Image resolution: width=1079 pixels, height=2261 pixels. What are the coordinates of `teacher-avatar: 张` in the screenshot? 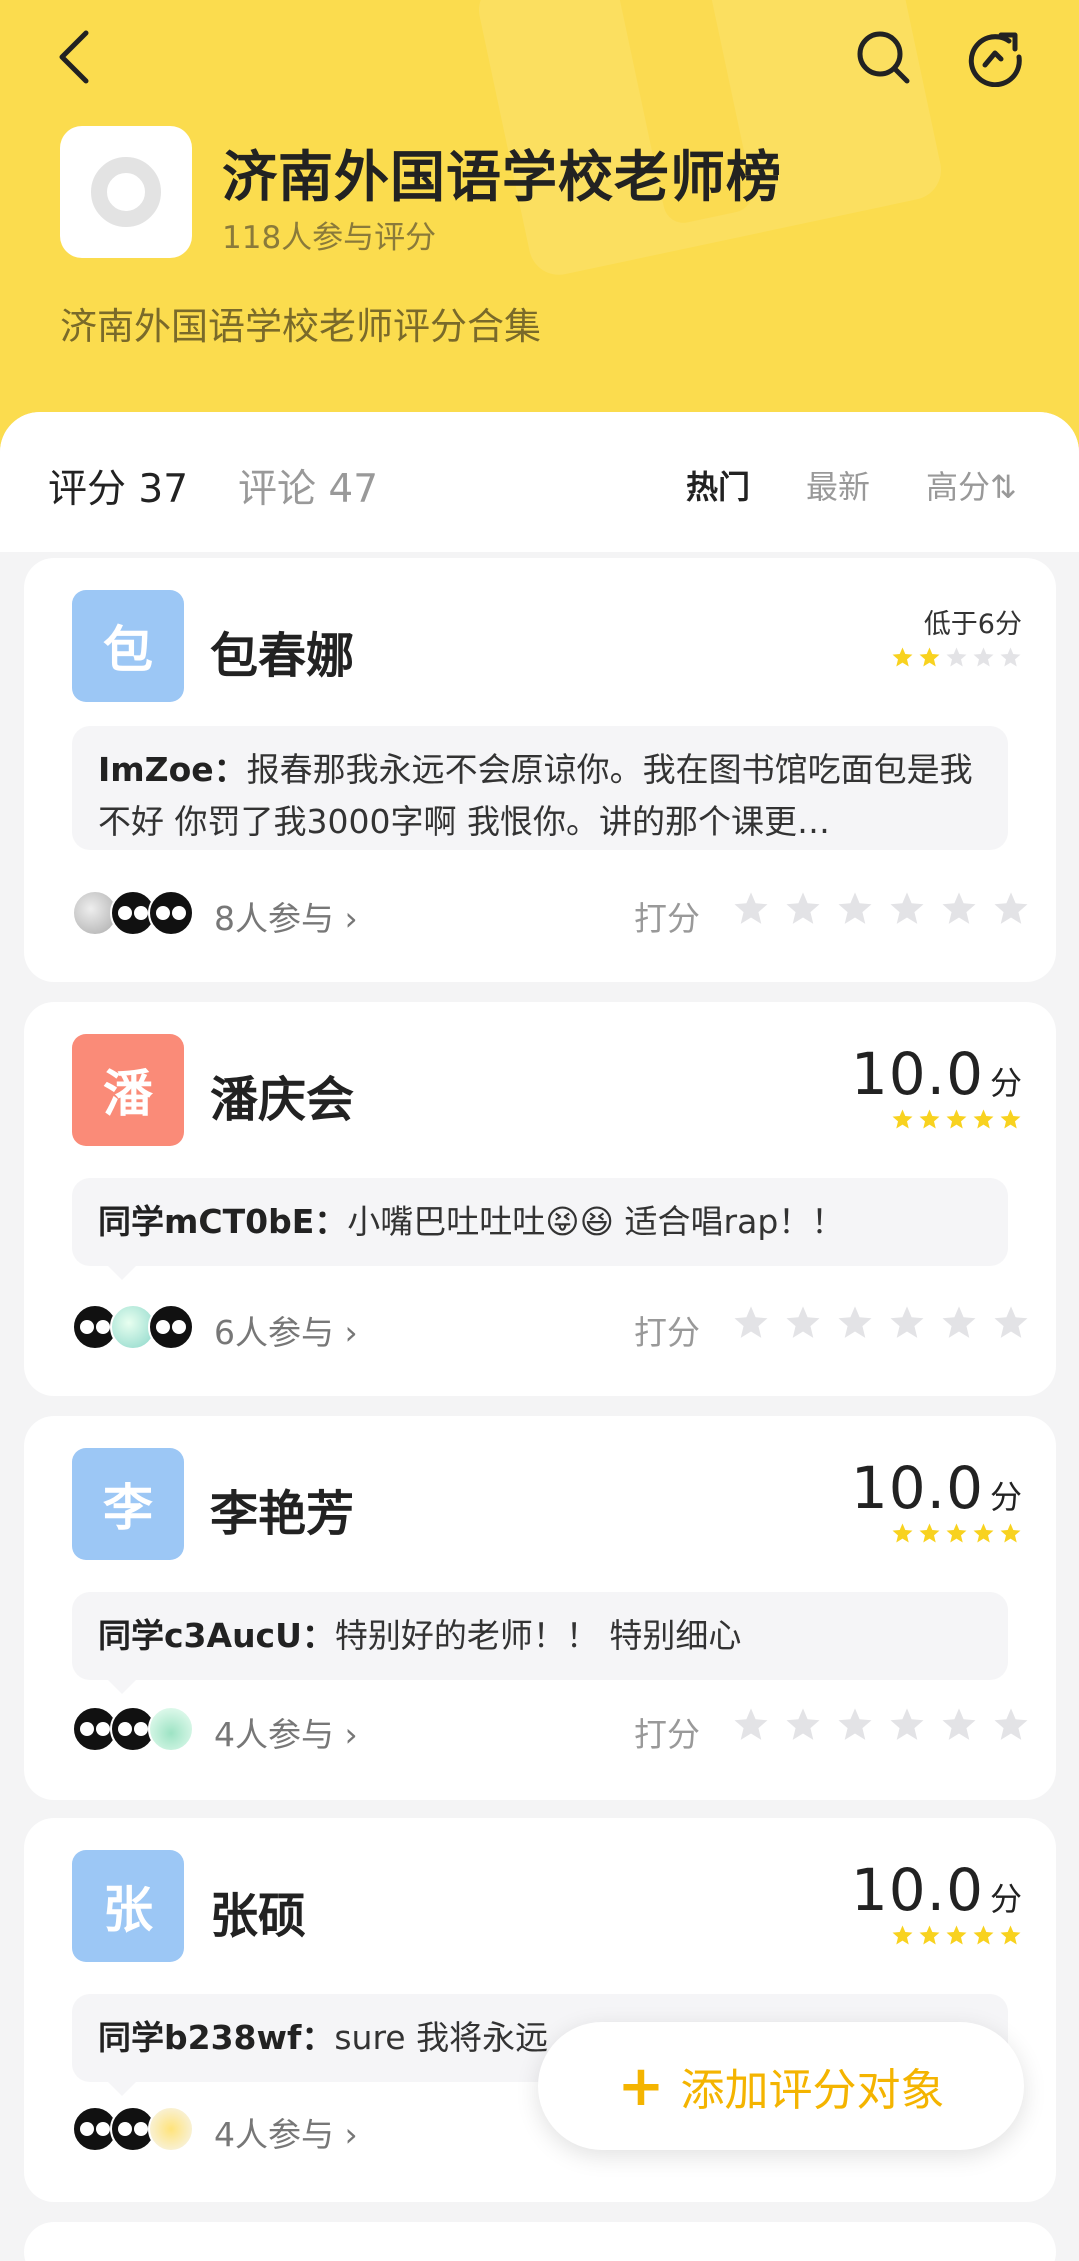 It's located at (128, 1906).